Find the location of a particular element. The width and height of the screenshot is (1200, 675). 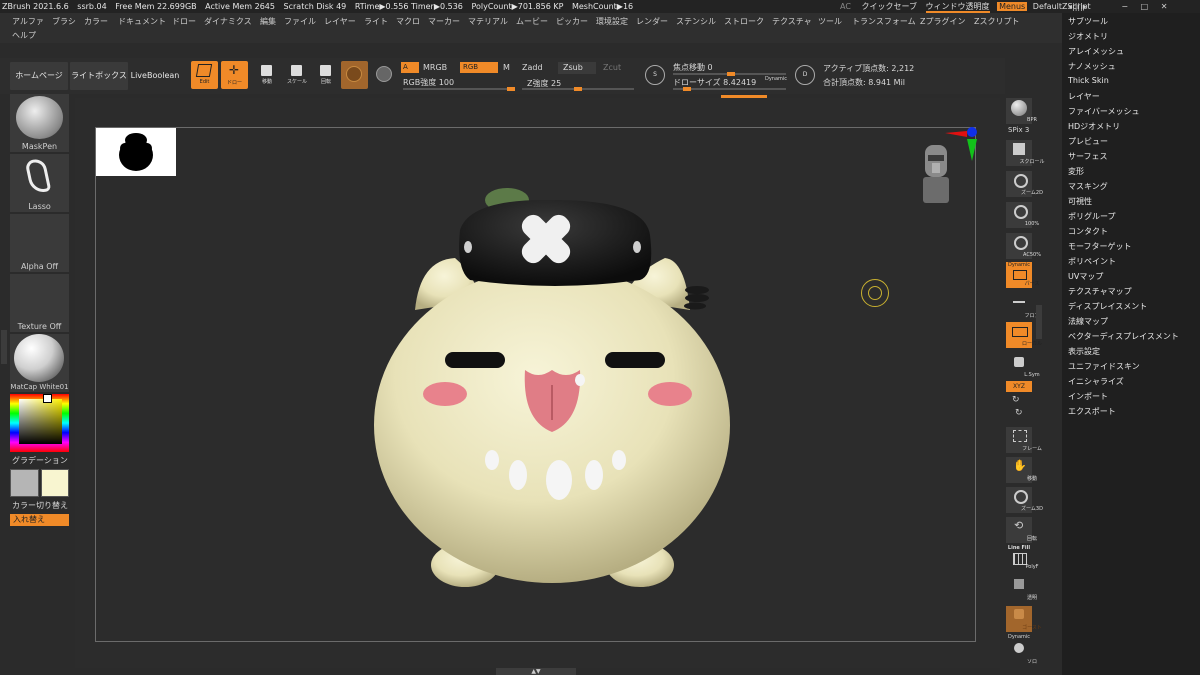

perspective-button: Dynamic パース is located at coordinates (1022, 275).